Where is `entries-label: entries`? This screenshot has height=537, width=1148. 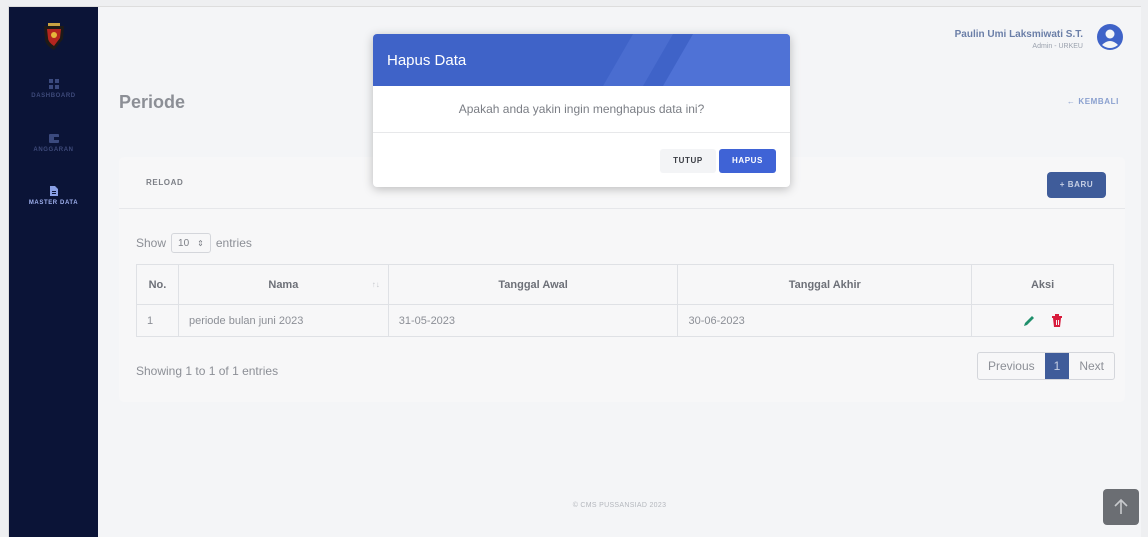 entries-label: entries is located at coordinates (233, 243).